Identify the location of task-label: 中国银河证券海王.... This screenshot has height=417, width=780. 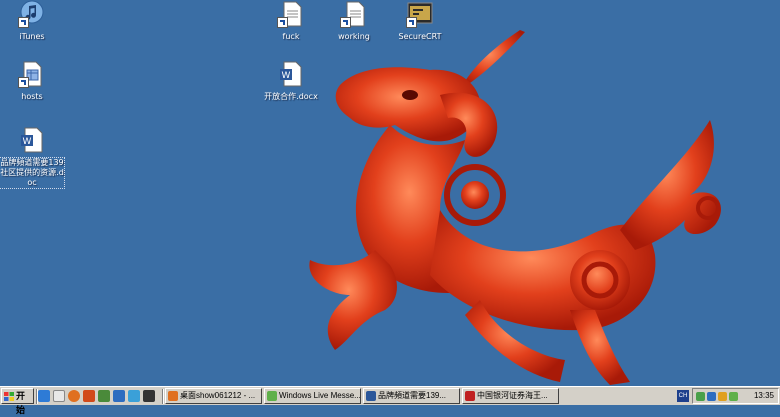
(512, 395).